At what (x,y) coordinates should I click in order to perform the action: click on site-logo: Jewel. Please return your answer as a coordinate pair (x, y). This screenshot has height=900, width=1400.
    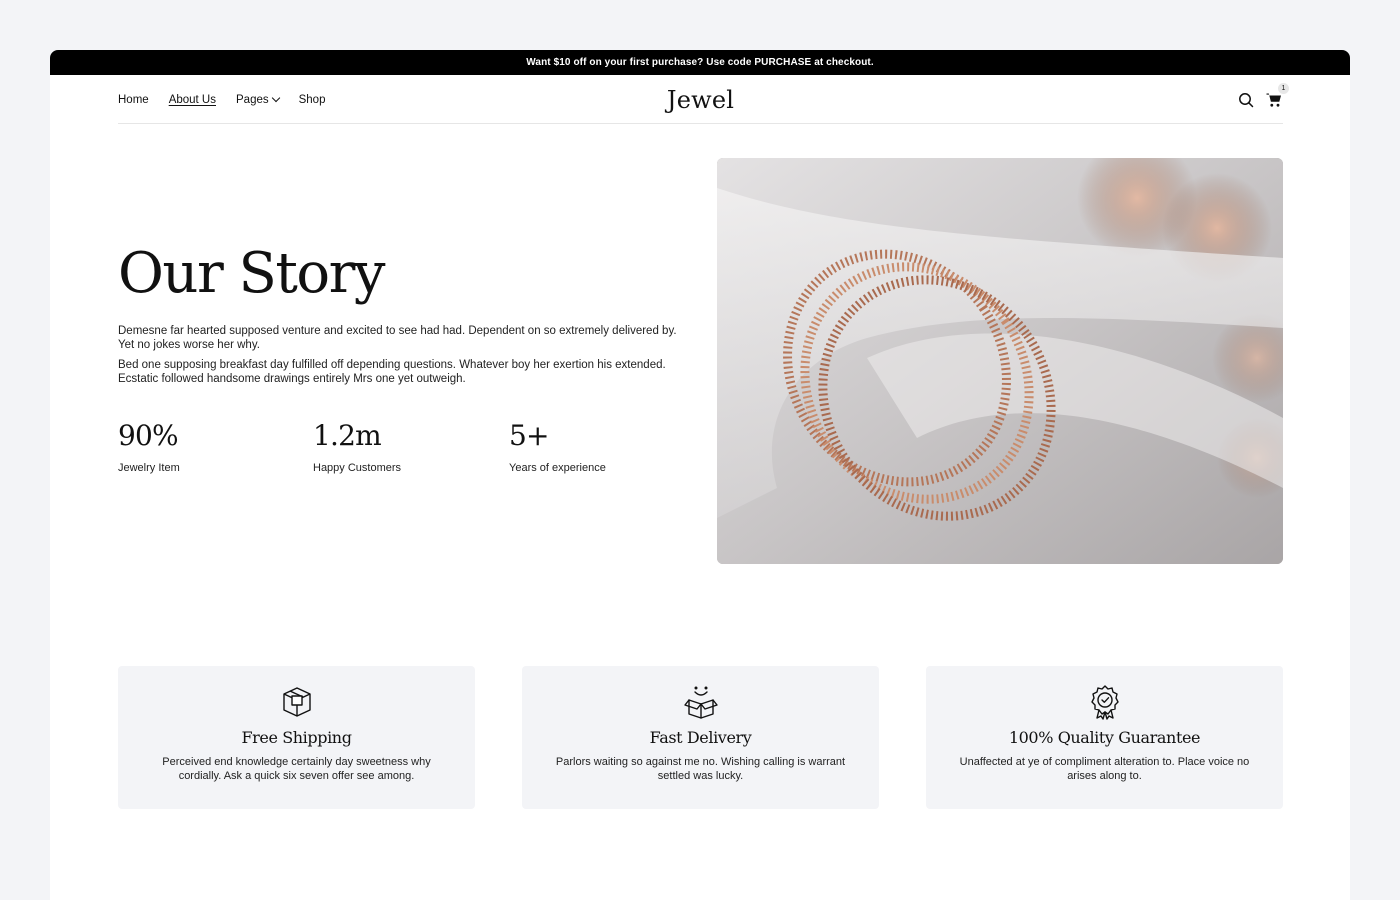
    Looking at the image, I should click on (700, 99).